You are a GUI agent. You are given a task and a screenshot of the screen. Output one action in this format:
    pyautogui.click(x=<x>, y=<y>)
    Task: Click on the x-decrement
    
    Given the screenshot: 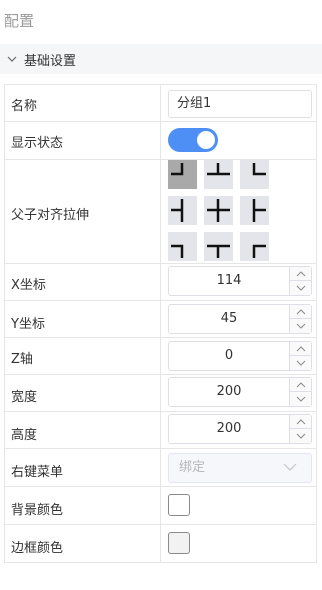 What is the action you would take?
    pyautogui.click(x=300, y=288)
    